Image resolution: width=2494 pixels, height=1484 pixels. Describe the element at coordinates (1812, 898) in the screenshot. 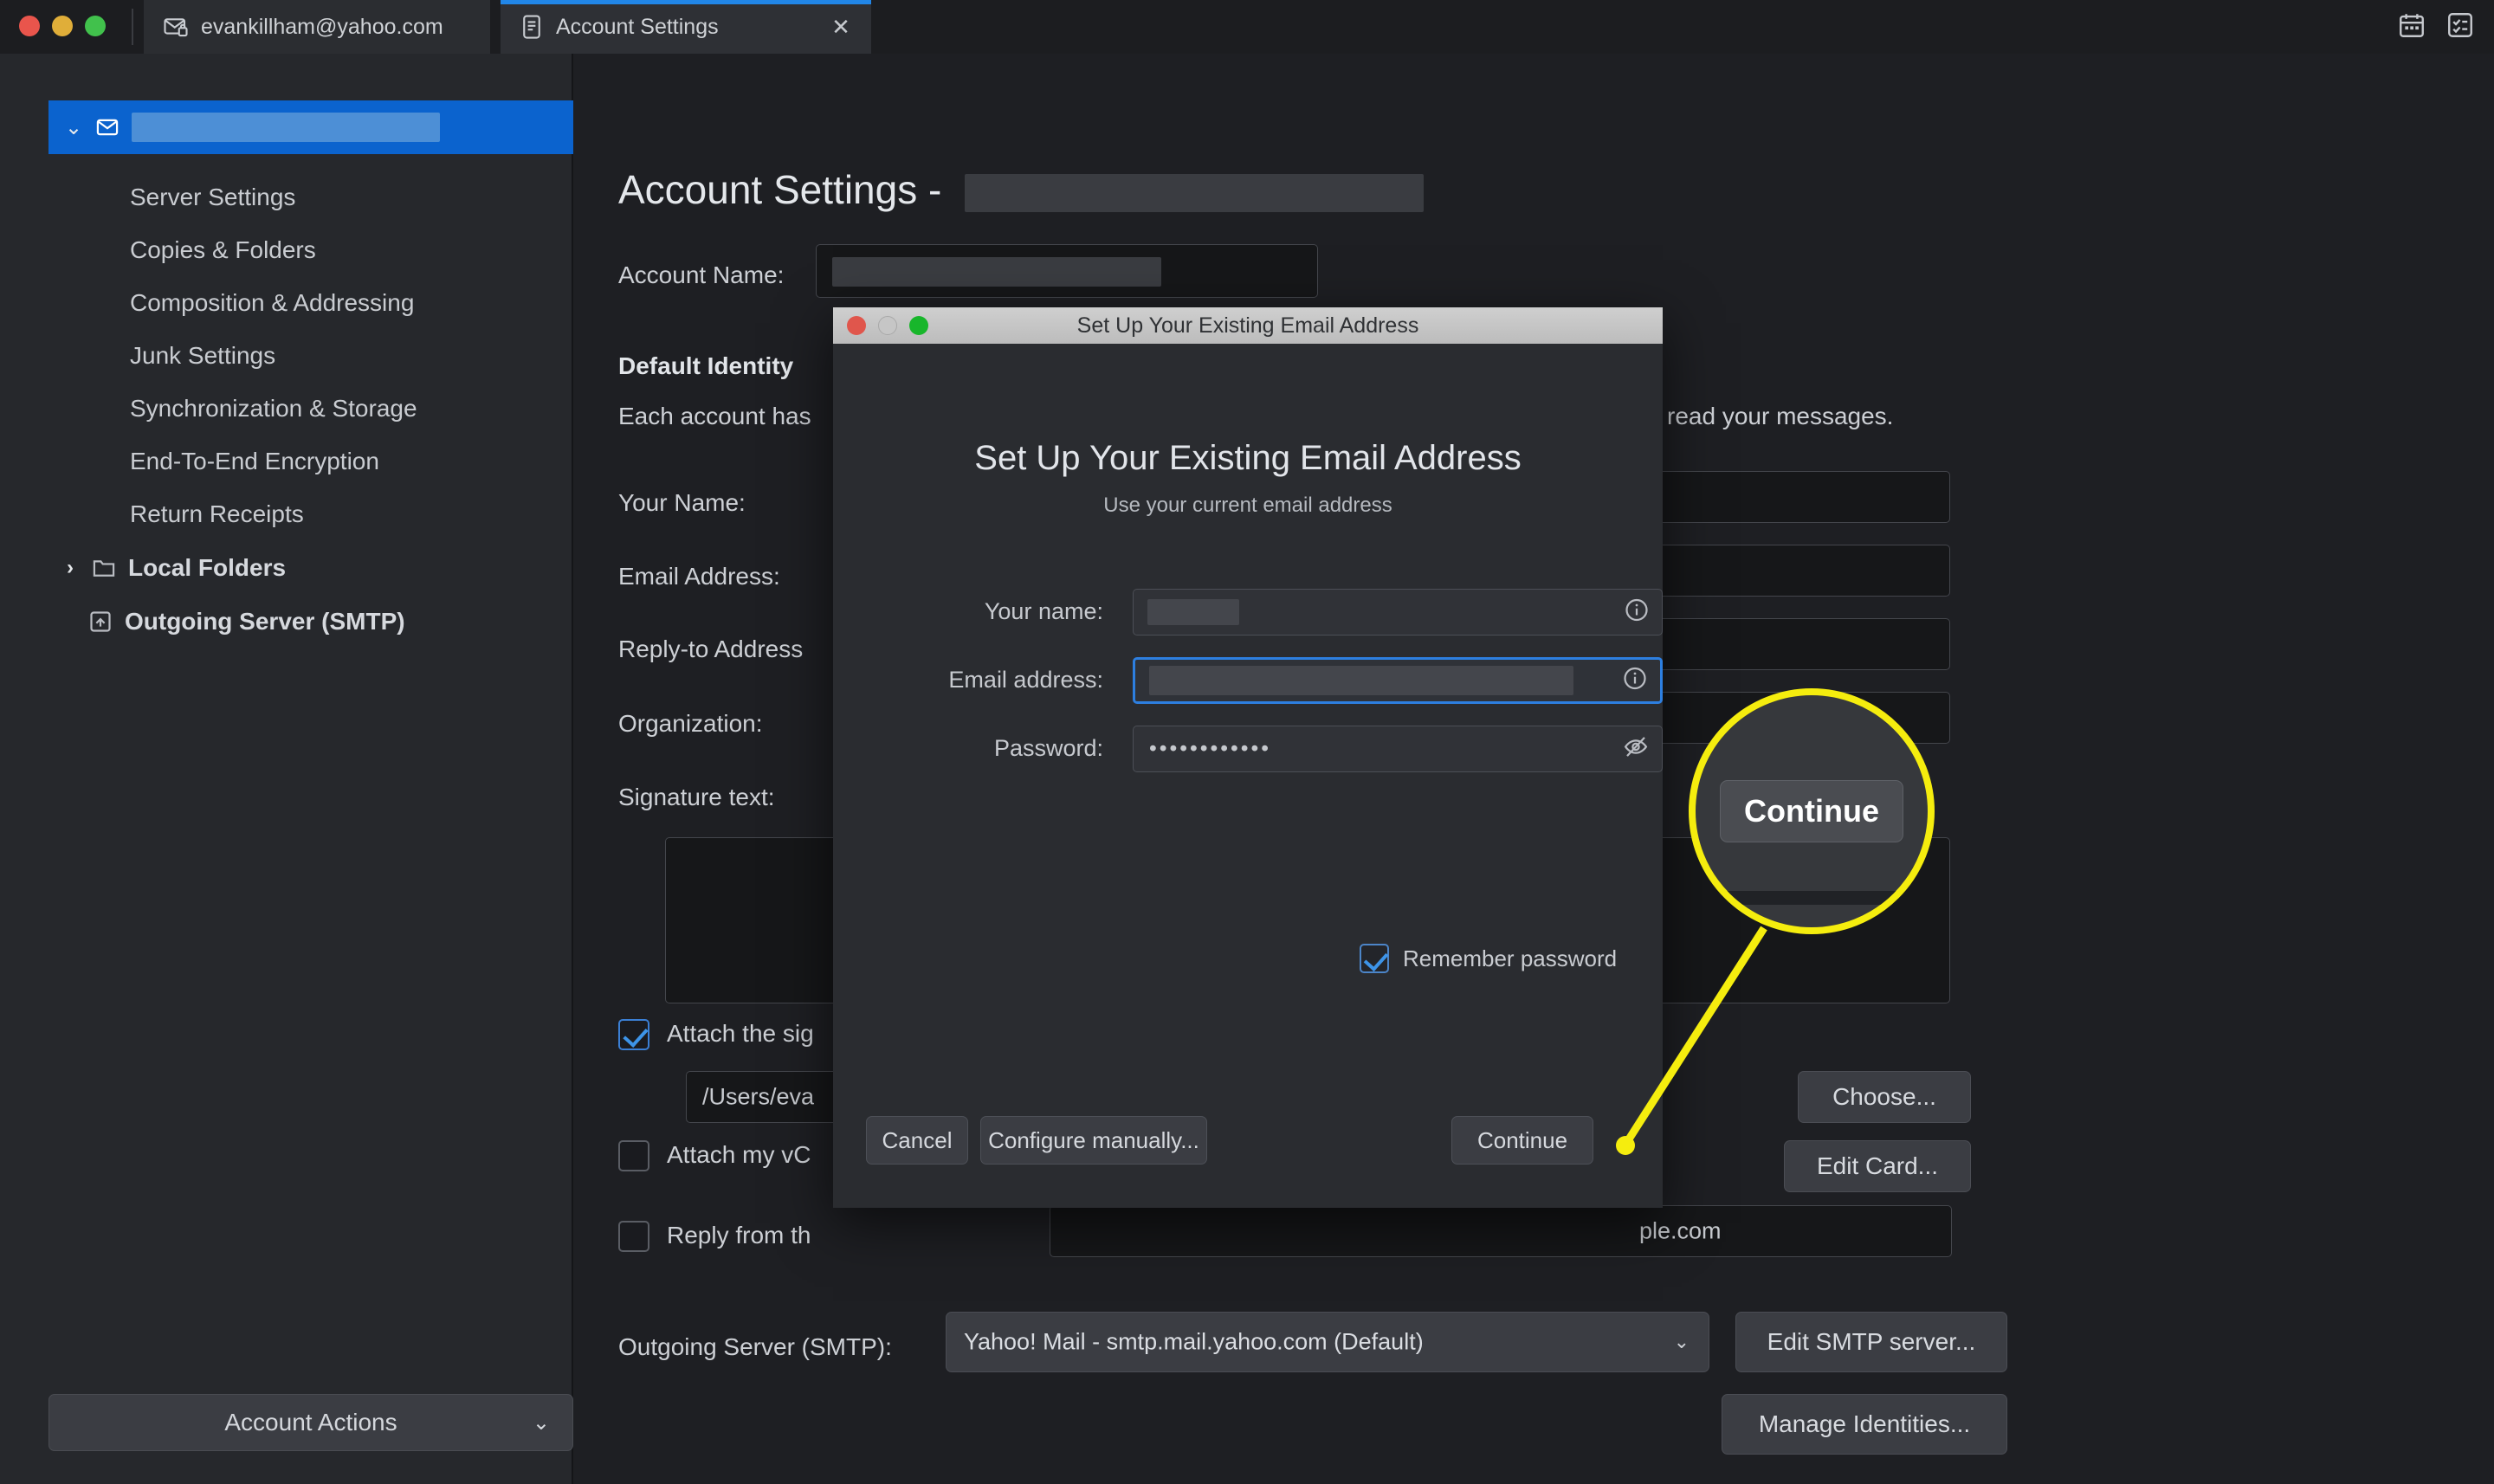

I see `callout-background-strip` at that location.